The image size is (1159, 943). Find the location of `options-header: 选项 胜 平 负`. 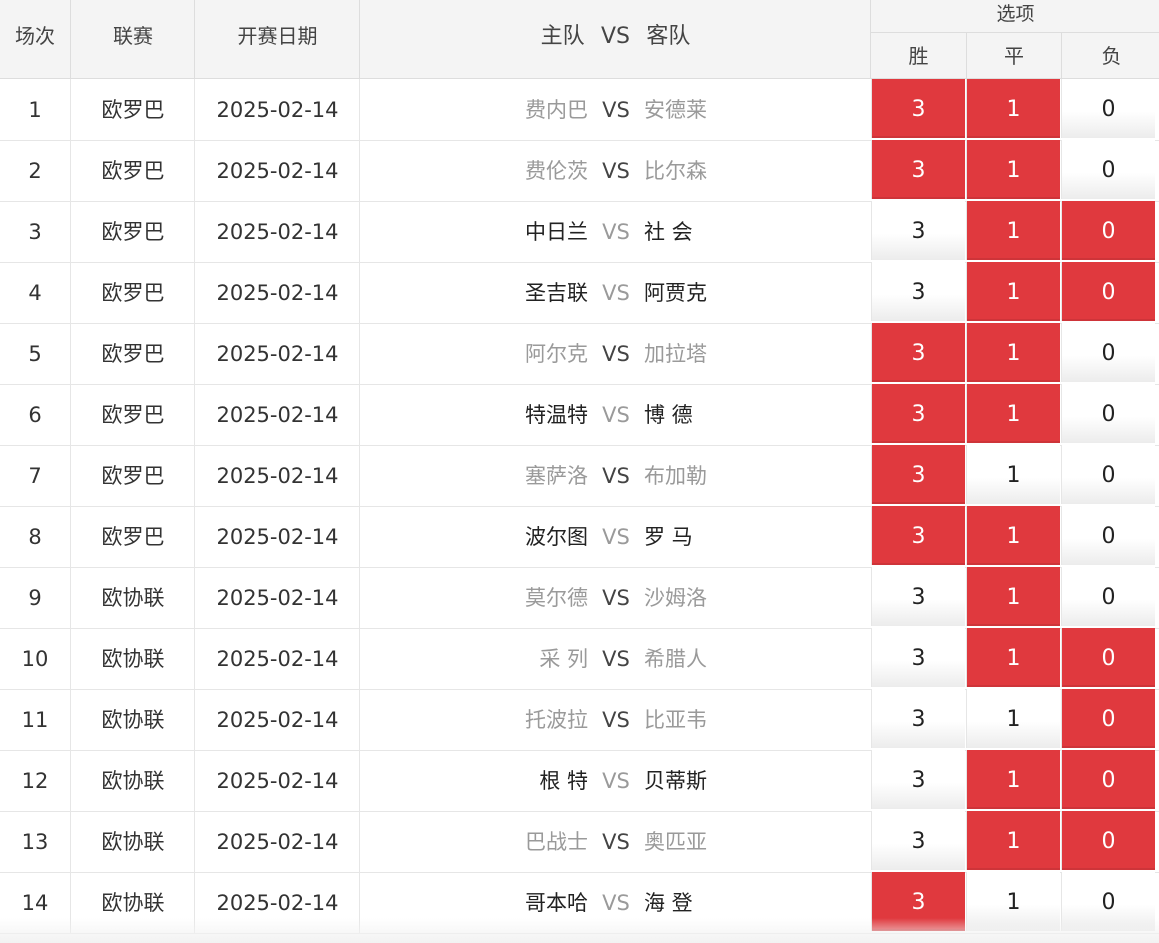

options-header: 选项 胜 平 负 is located at coordinates (1014, 39).